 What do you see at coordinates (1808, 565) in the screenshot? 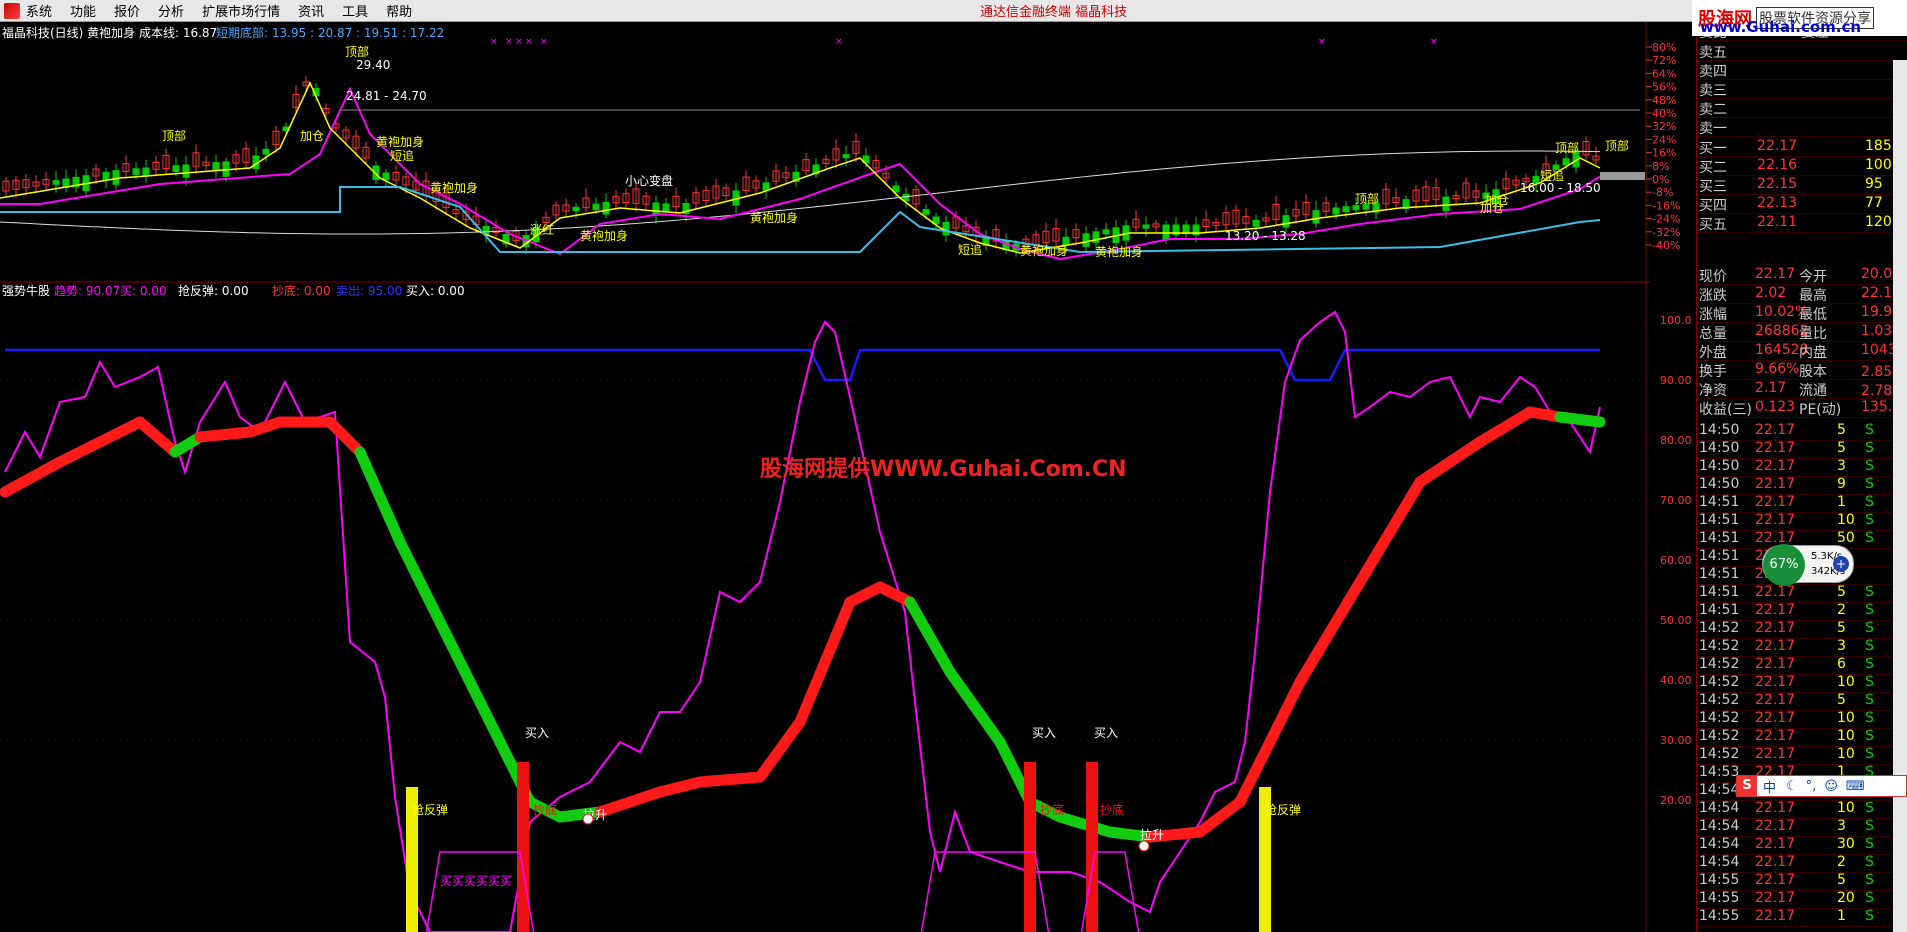
I see `network-meter-widget: 67% 5.3K/s 342K/s +` at bounding box center [1808, 565].